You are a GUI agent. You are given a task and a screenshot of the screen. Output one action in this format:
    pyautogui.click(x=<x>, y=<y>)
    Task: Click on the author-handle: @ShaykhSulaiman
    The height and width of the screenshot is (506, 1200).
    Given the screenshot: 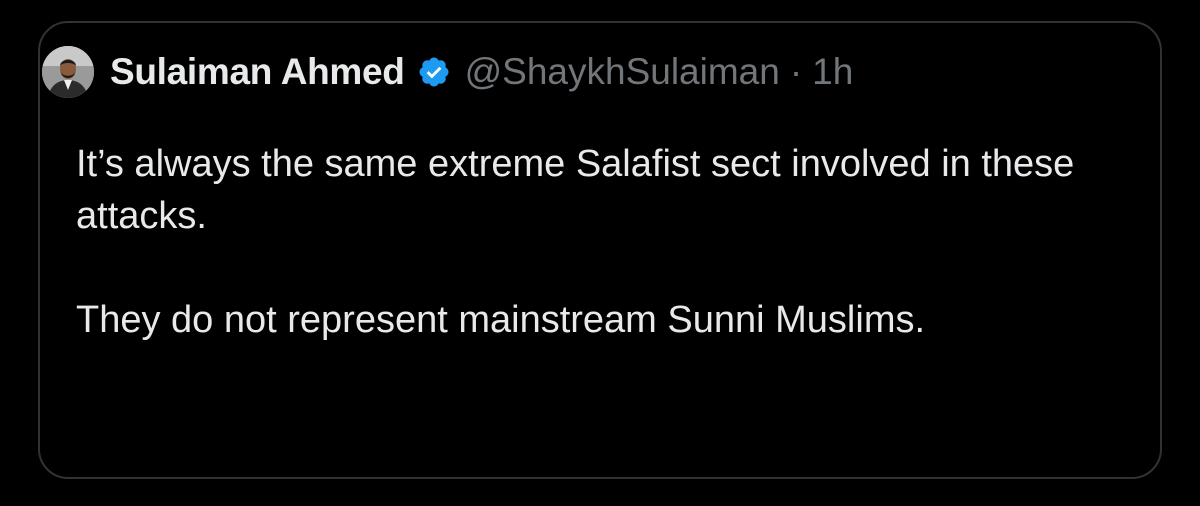 What is the action you would take?
    pyautogui.click(x=622, y=72)
    